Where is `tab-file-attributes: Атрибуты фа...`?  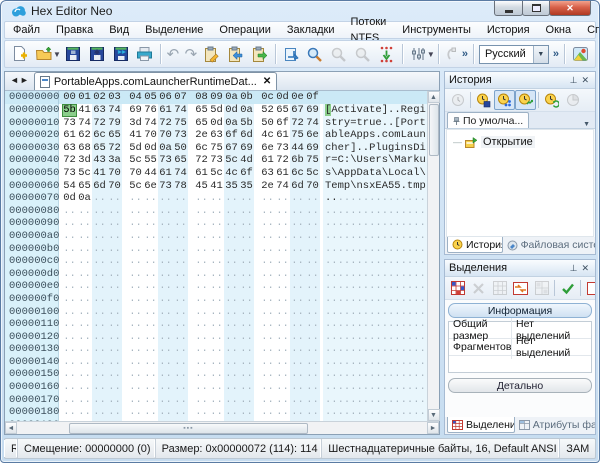 tab-file-attributes: Атрибуты фа... is located at coordinates (555, 425).